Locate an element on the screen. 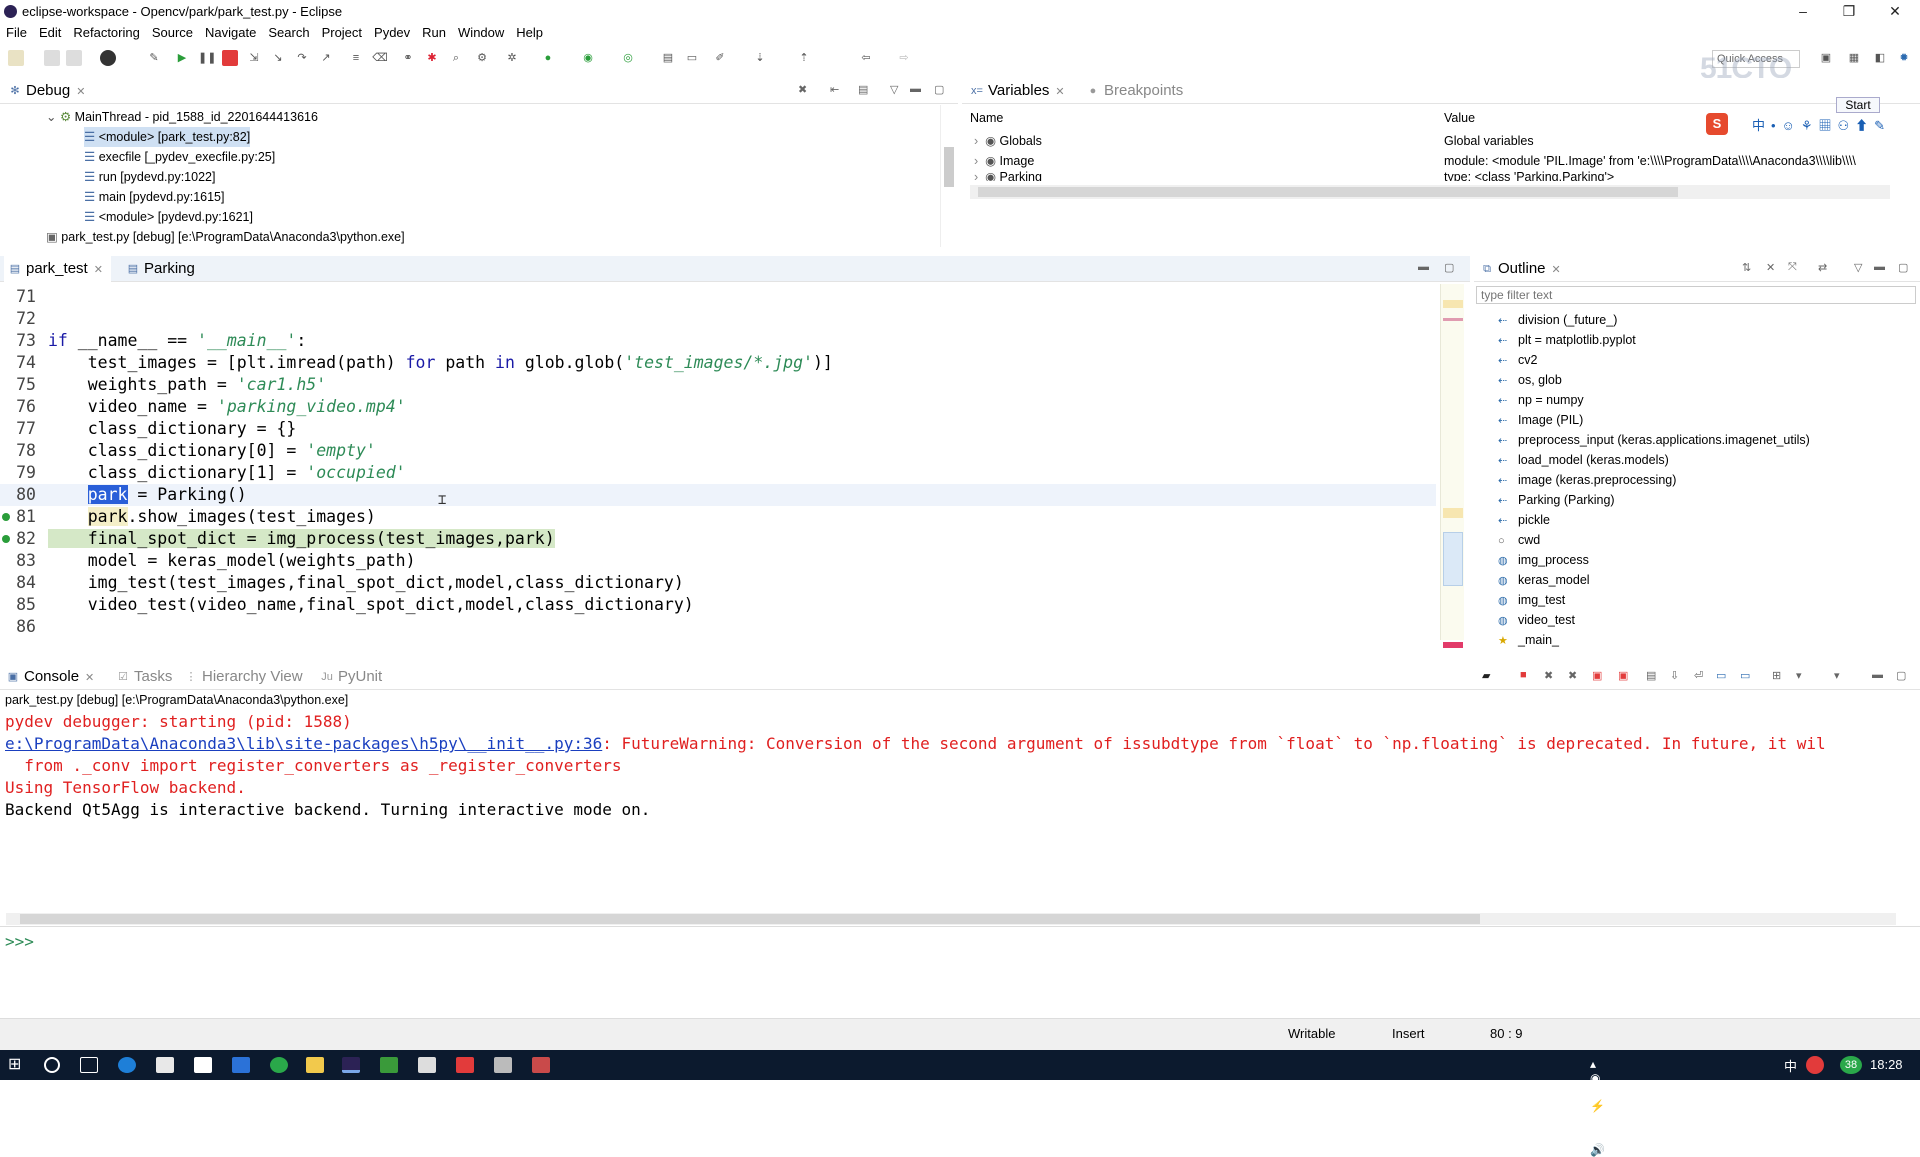 The height and width of the screenshot is (1157, 1920). menu-refactoring: Refactoring is located at coordinates (106, 33).